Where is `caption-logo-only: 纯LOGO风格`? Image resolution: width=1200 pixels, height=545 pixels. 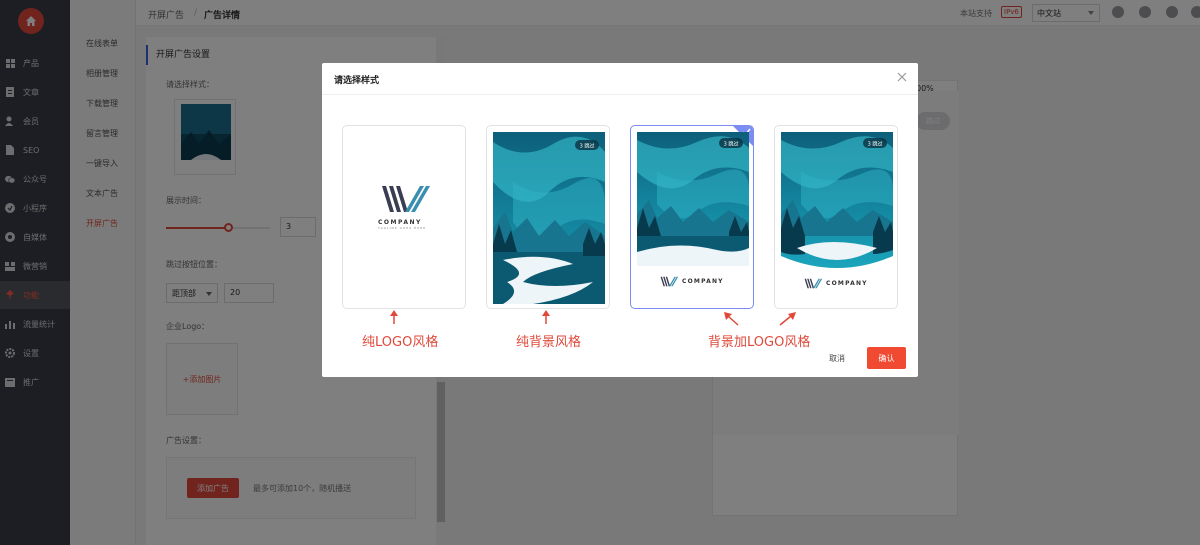
caption-logo-only: 纯LOGO风格 is located at coordinates (400, 342).